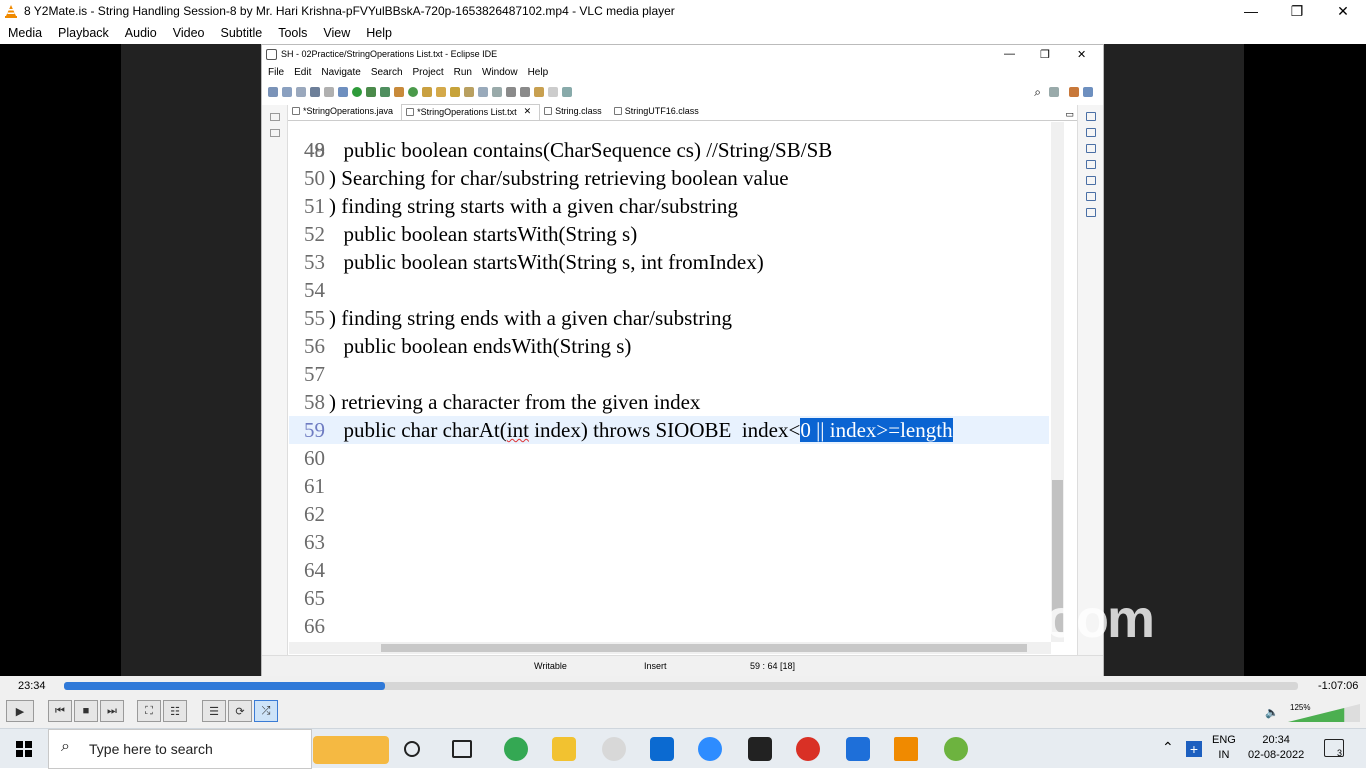  Describe the element at coordinates (704, 648) in the screenshot. I see `horizontal-scroll-thumb` at that location.